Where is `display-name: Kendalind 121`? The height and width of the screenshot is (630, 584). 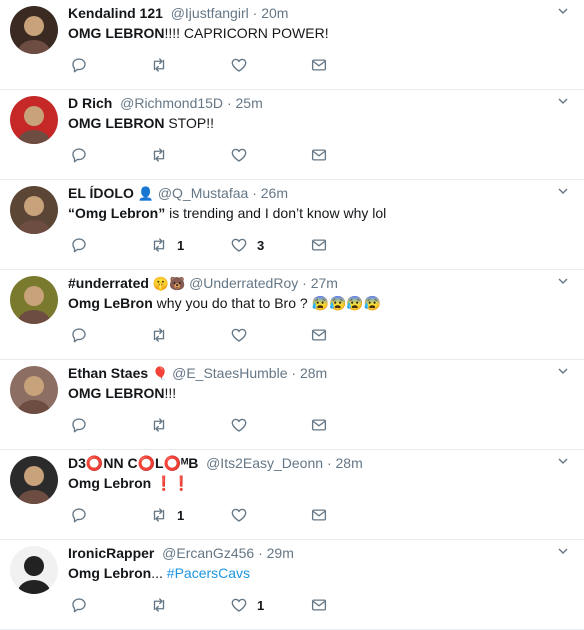 display-name: Kendalind 121 is located at coordinates (115, 13).